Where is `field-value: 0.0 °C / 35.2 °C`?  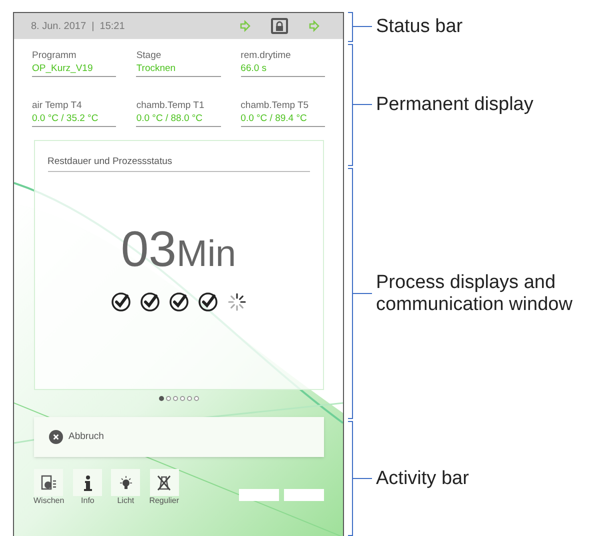
field-value: 0.0 °C / 35.2 °C is located at coordinates (74, 119).